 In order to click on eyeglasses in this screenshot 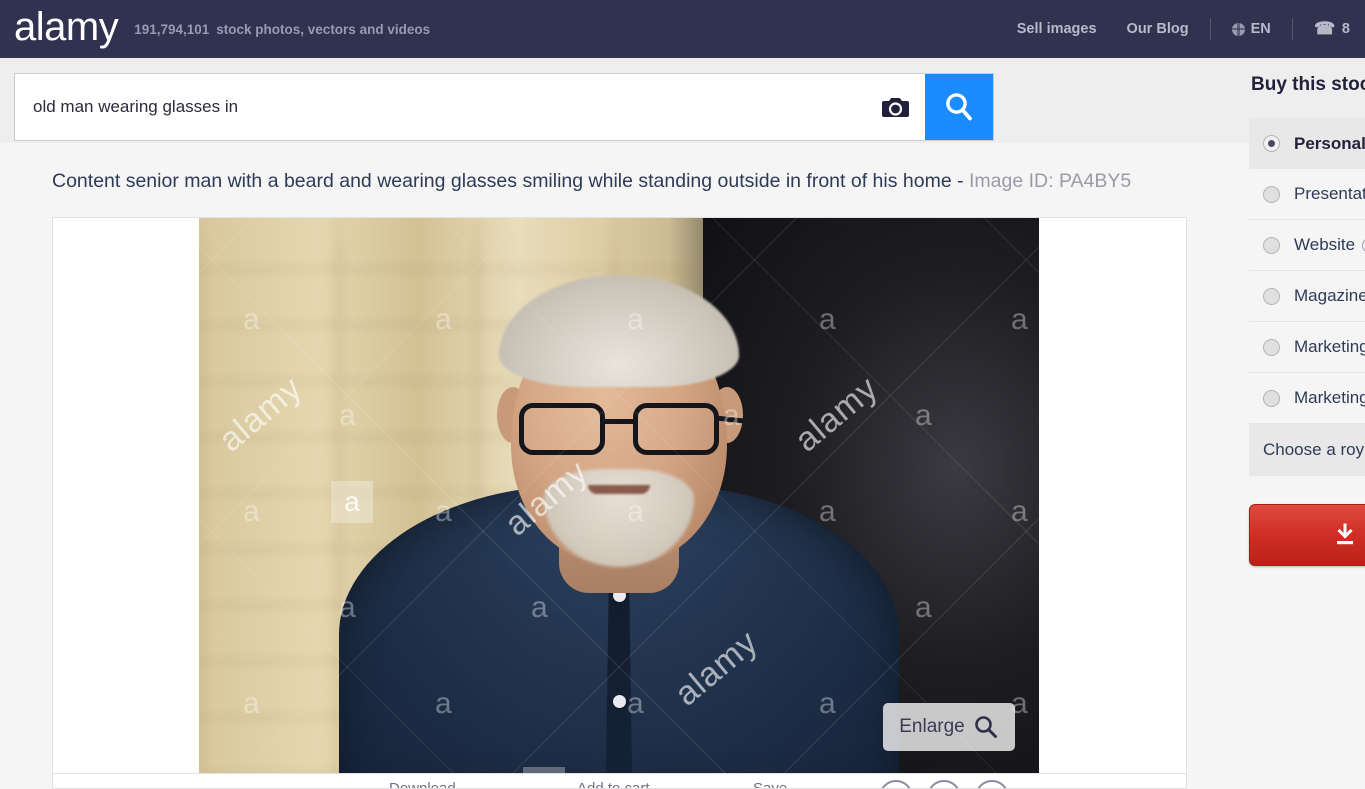, I will do `click(632, 429)`.